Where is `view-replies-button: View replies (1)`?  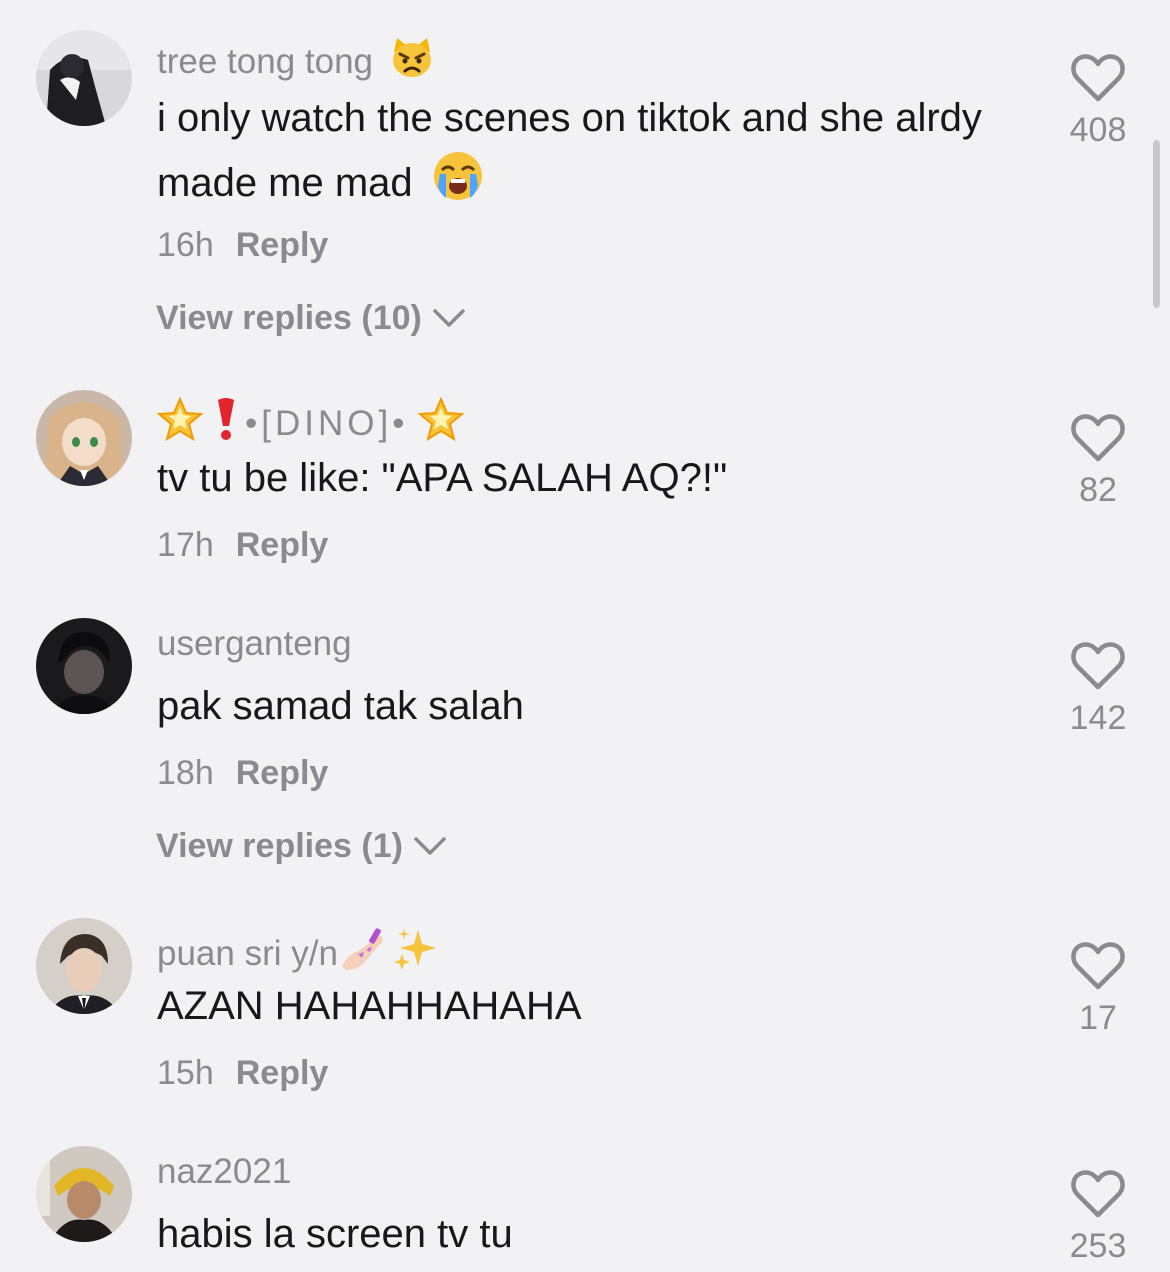 view-replies-button: View replies (1) is located at coordinates (301, 846).